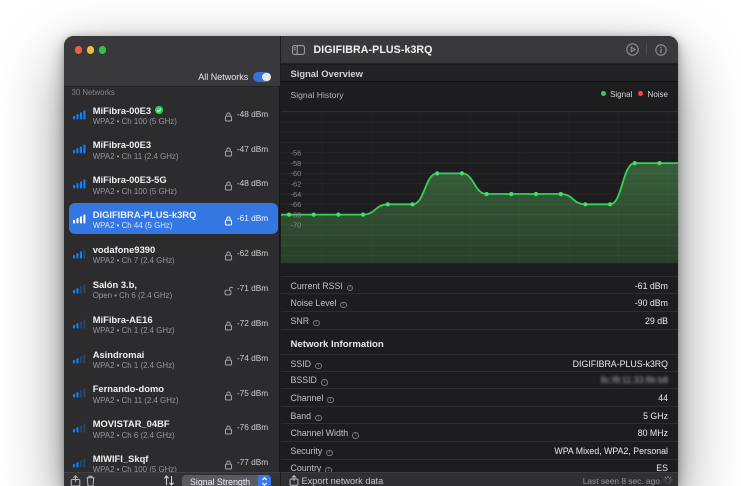 The image size is (741, 486). I want to click on svg-text: -68, so click(296, 214).